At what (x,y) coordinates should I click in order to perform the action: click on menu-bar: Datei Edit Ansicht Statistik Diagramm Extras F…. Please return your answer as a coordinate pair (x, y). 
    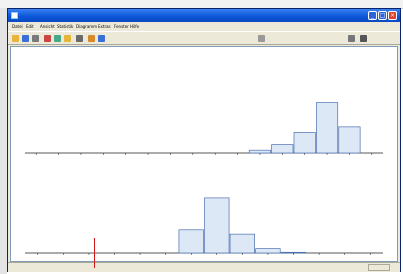
    Looking at the image, I should click on (204, 26).